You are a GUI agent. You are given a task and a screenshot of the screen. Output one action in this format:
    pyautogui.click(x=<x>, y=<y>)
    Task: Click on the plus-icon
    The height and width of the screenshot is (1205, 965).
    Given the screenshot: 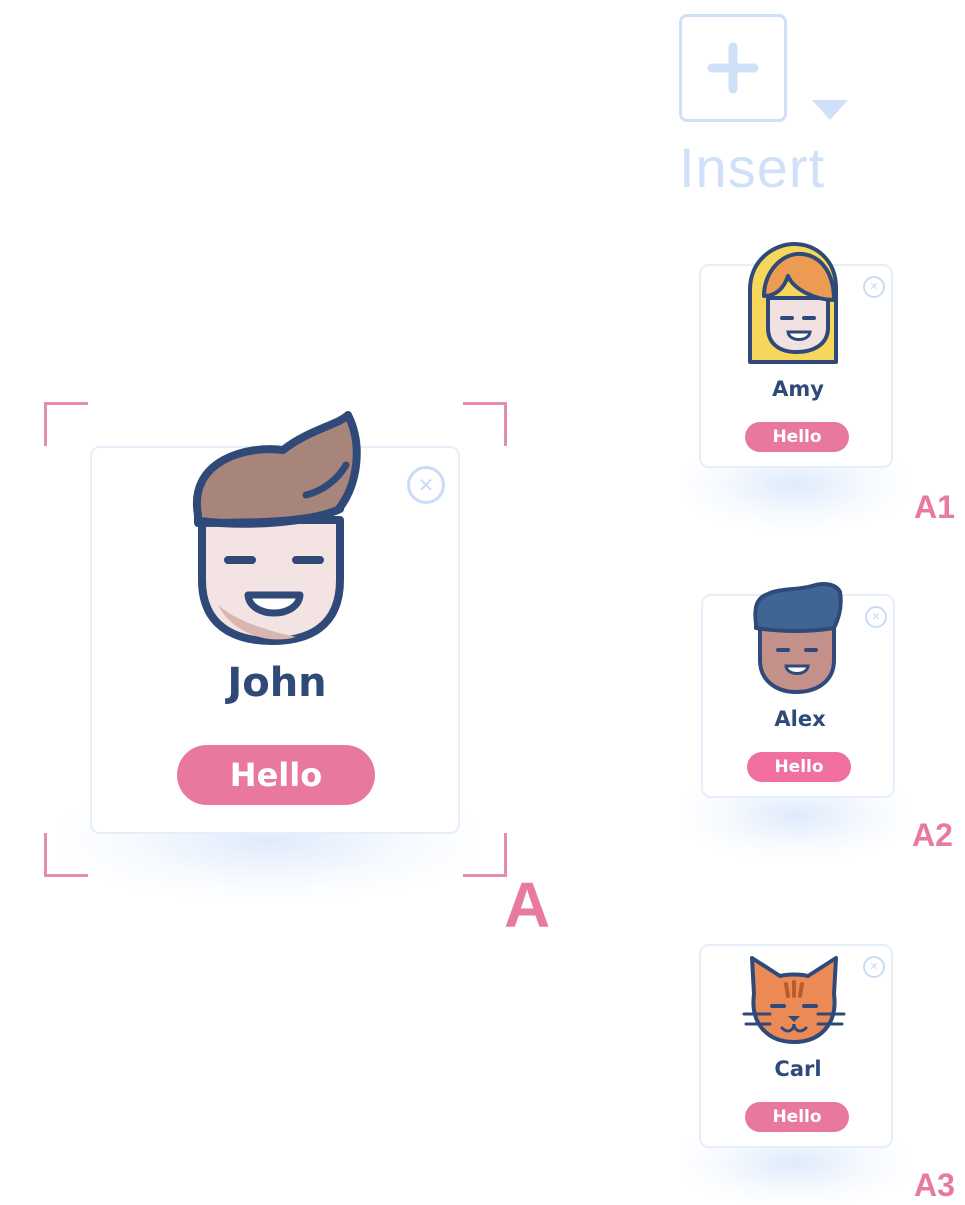 What is the action you would take?
    pyautogui.click(x=733, y=68)
    